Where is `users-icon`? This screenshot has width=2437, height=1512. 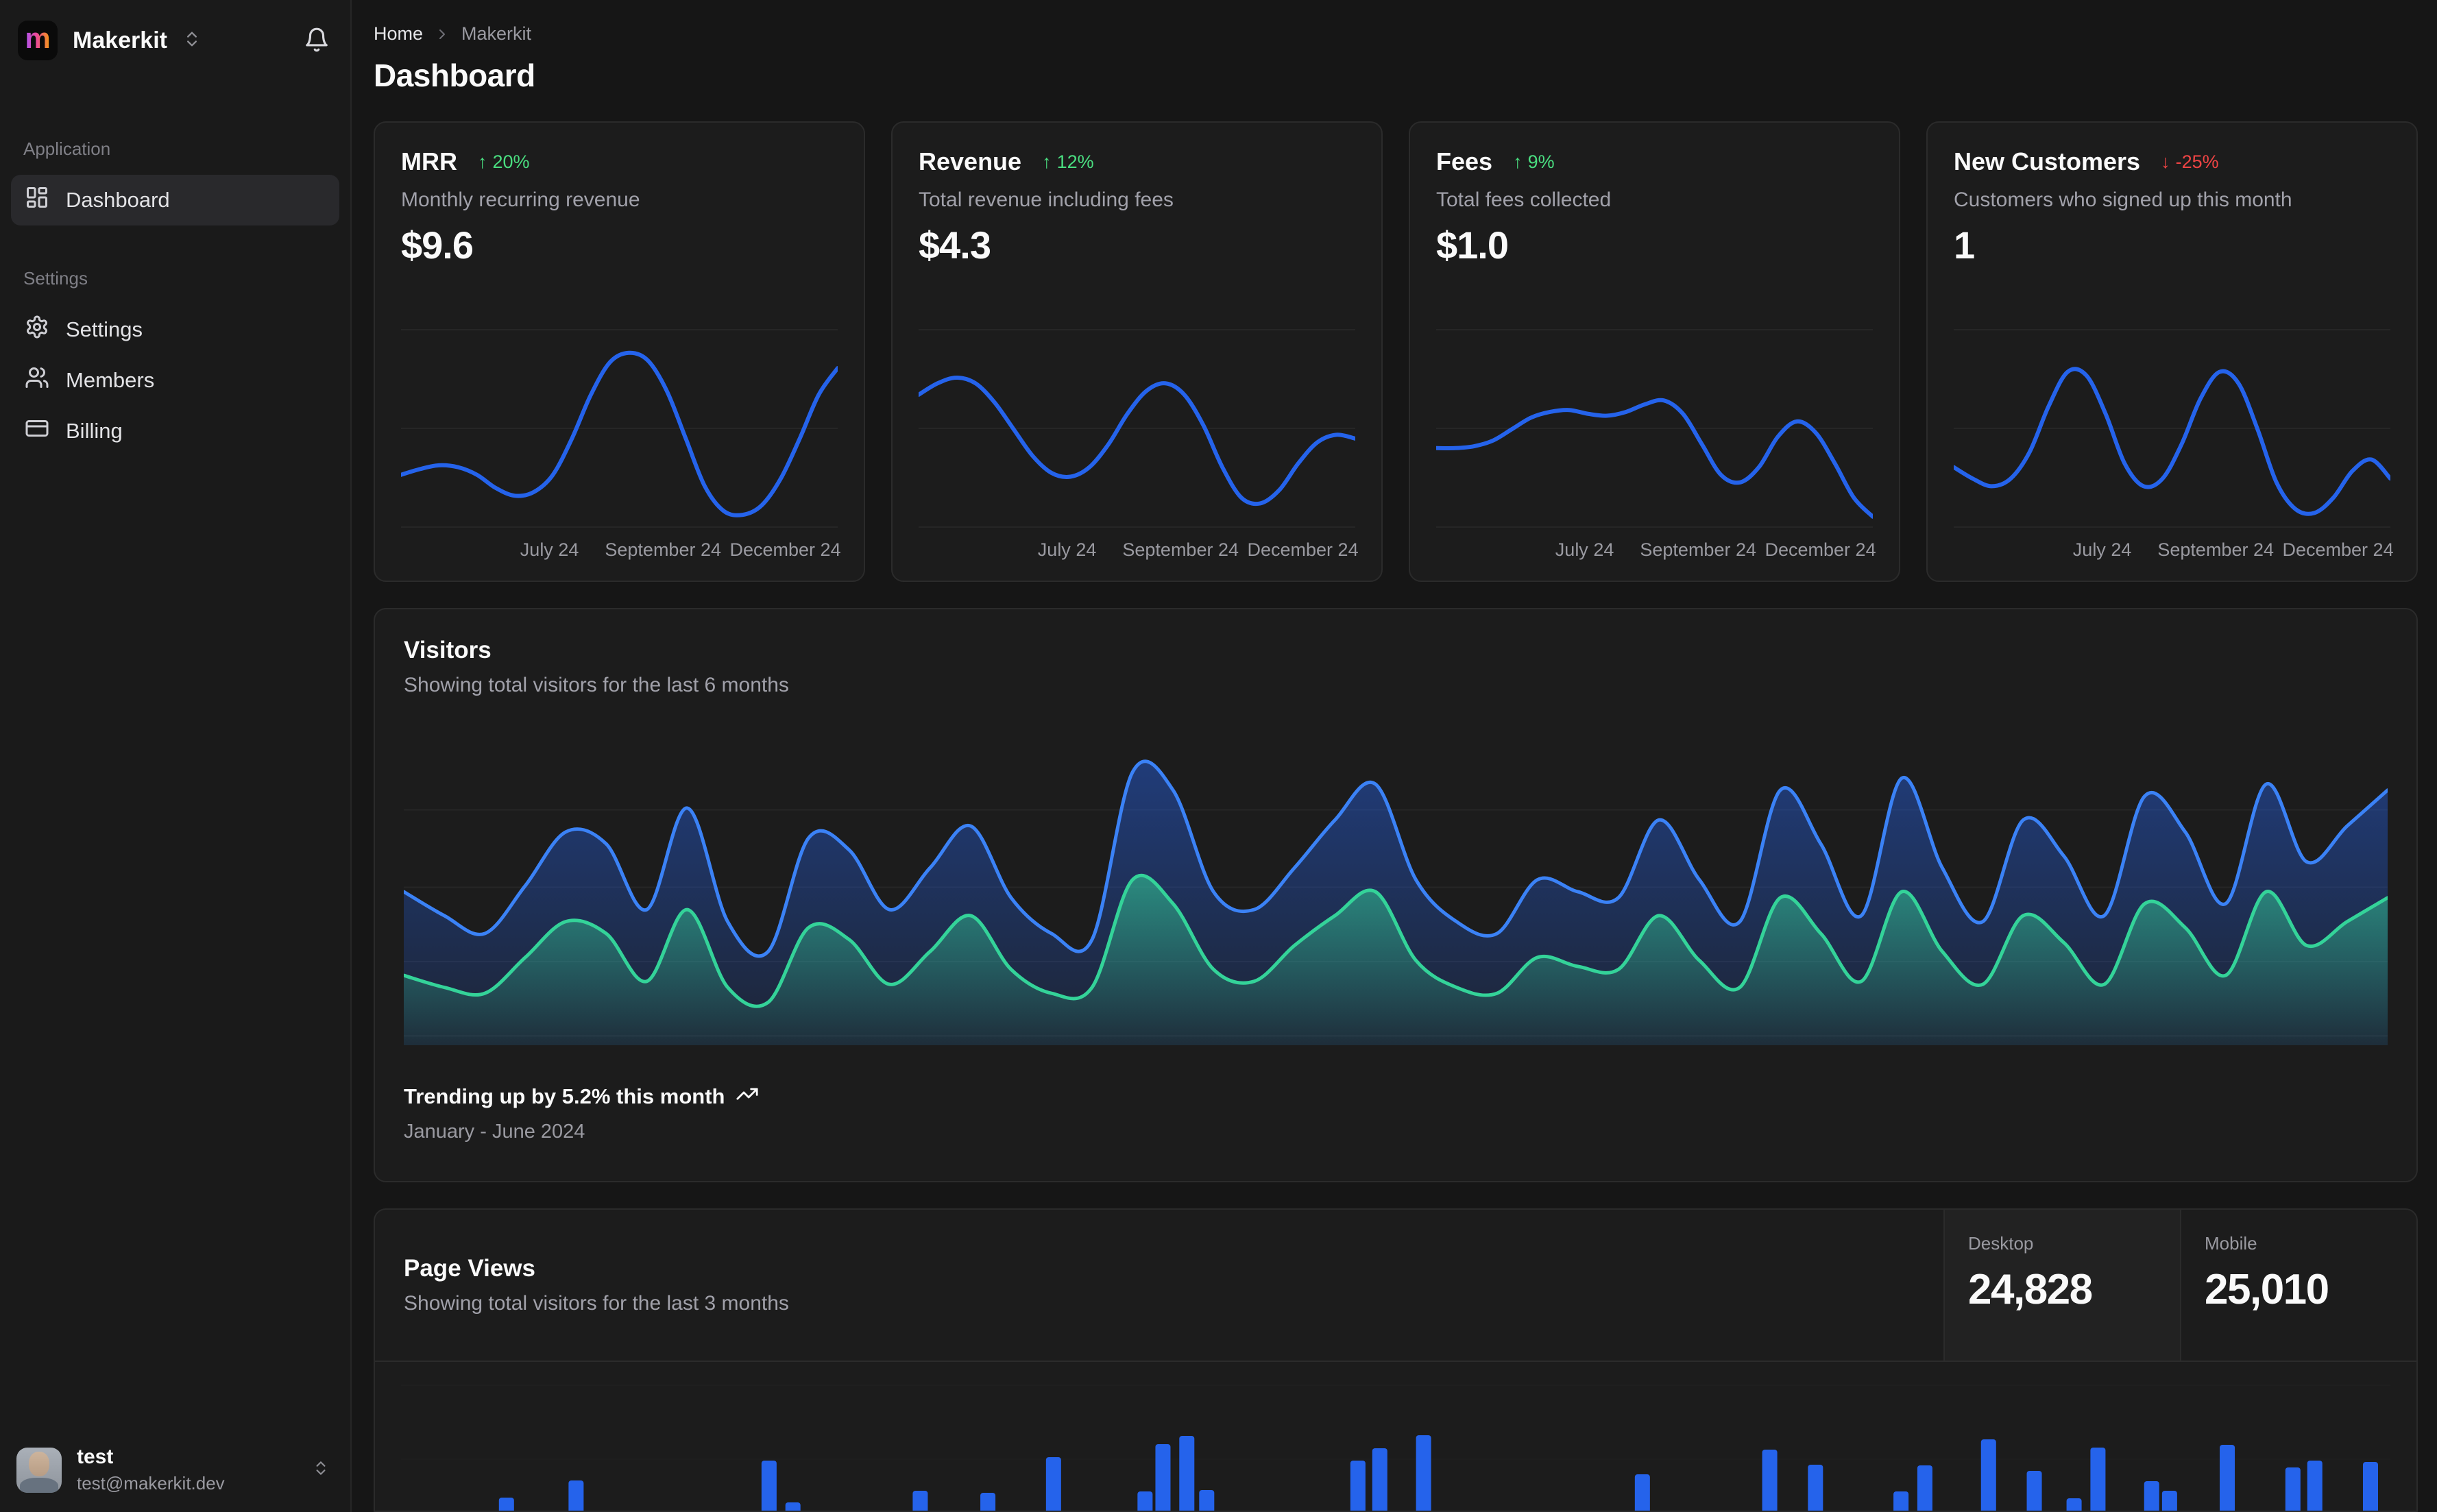
users-icon is located at coordinates (37, 380).